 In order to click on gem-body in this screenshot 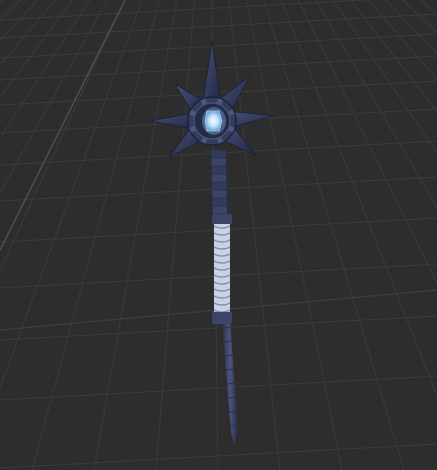, I will do `click(213, 121)`.